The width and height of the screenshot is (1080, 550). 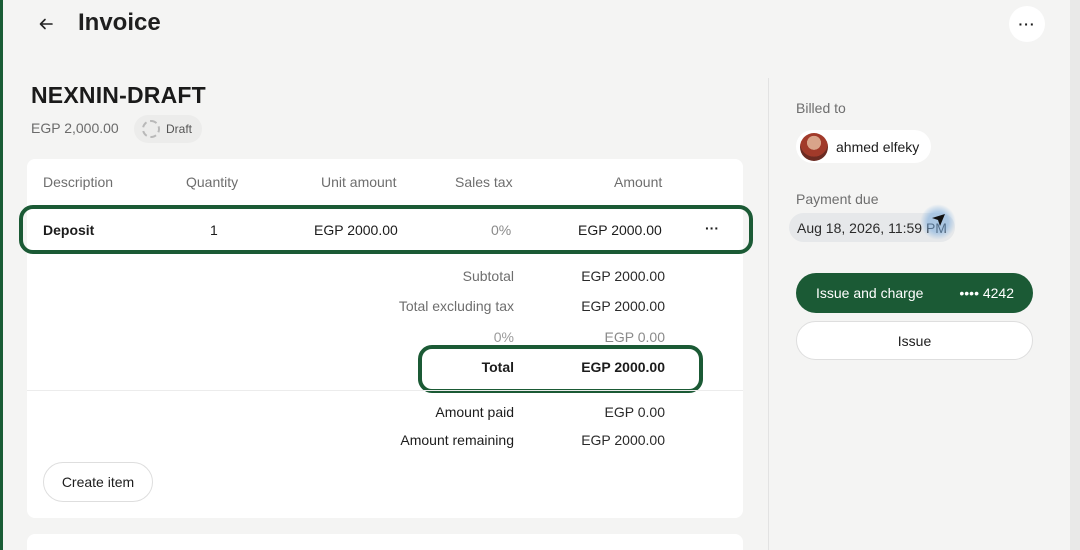 I want to click on payment-due-label: Payment due, so click(x=837, y=199).